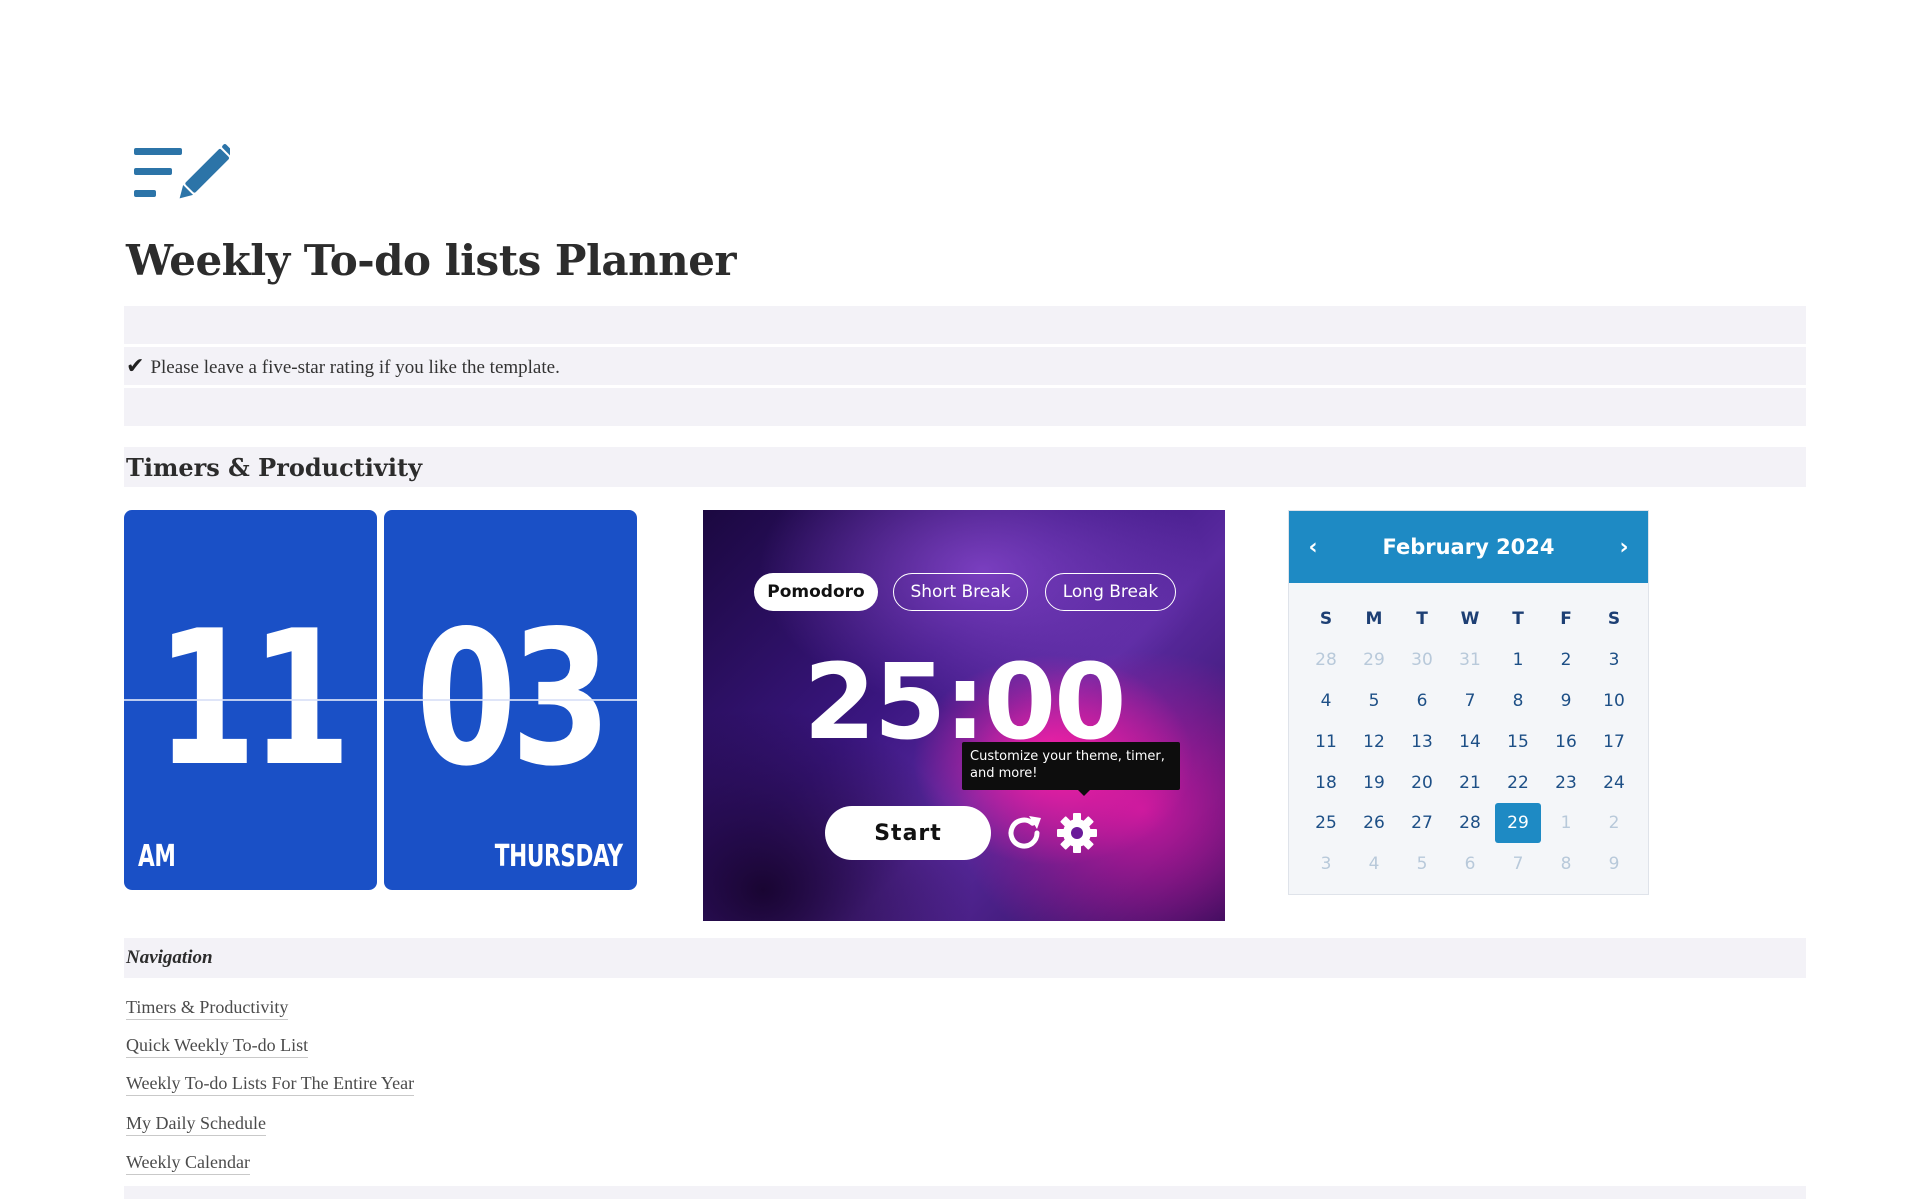 This screenshot has width=1920, height=1199. I want to click on chevron-left-icon: ‹, so click(1313, 547).